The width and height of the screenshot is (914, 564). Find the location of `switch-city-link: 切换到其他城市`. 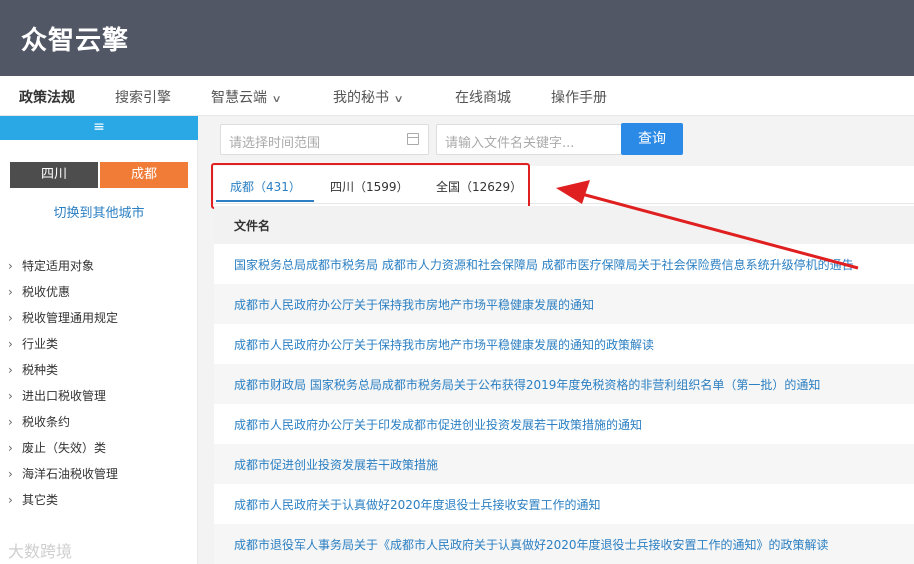

switch-city-link: 切换到其他城市 is located at coordinates (99, 211).